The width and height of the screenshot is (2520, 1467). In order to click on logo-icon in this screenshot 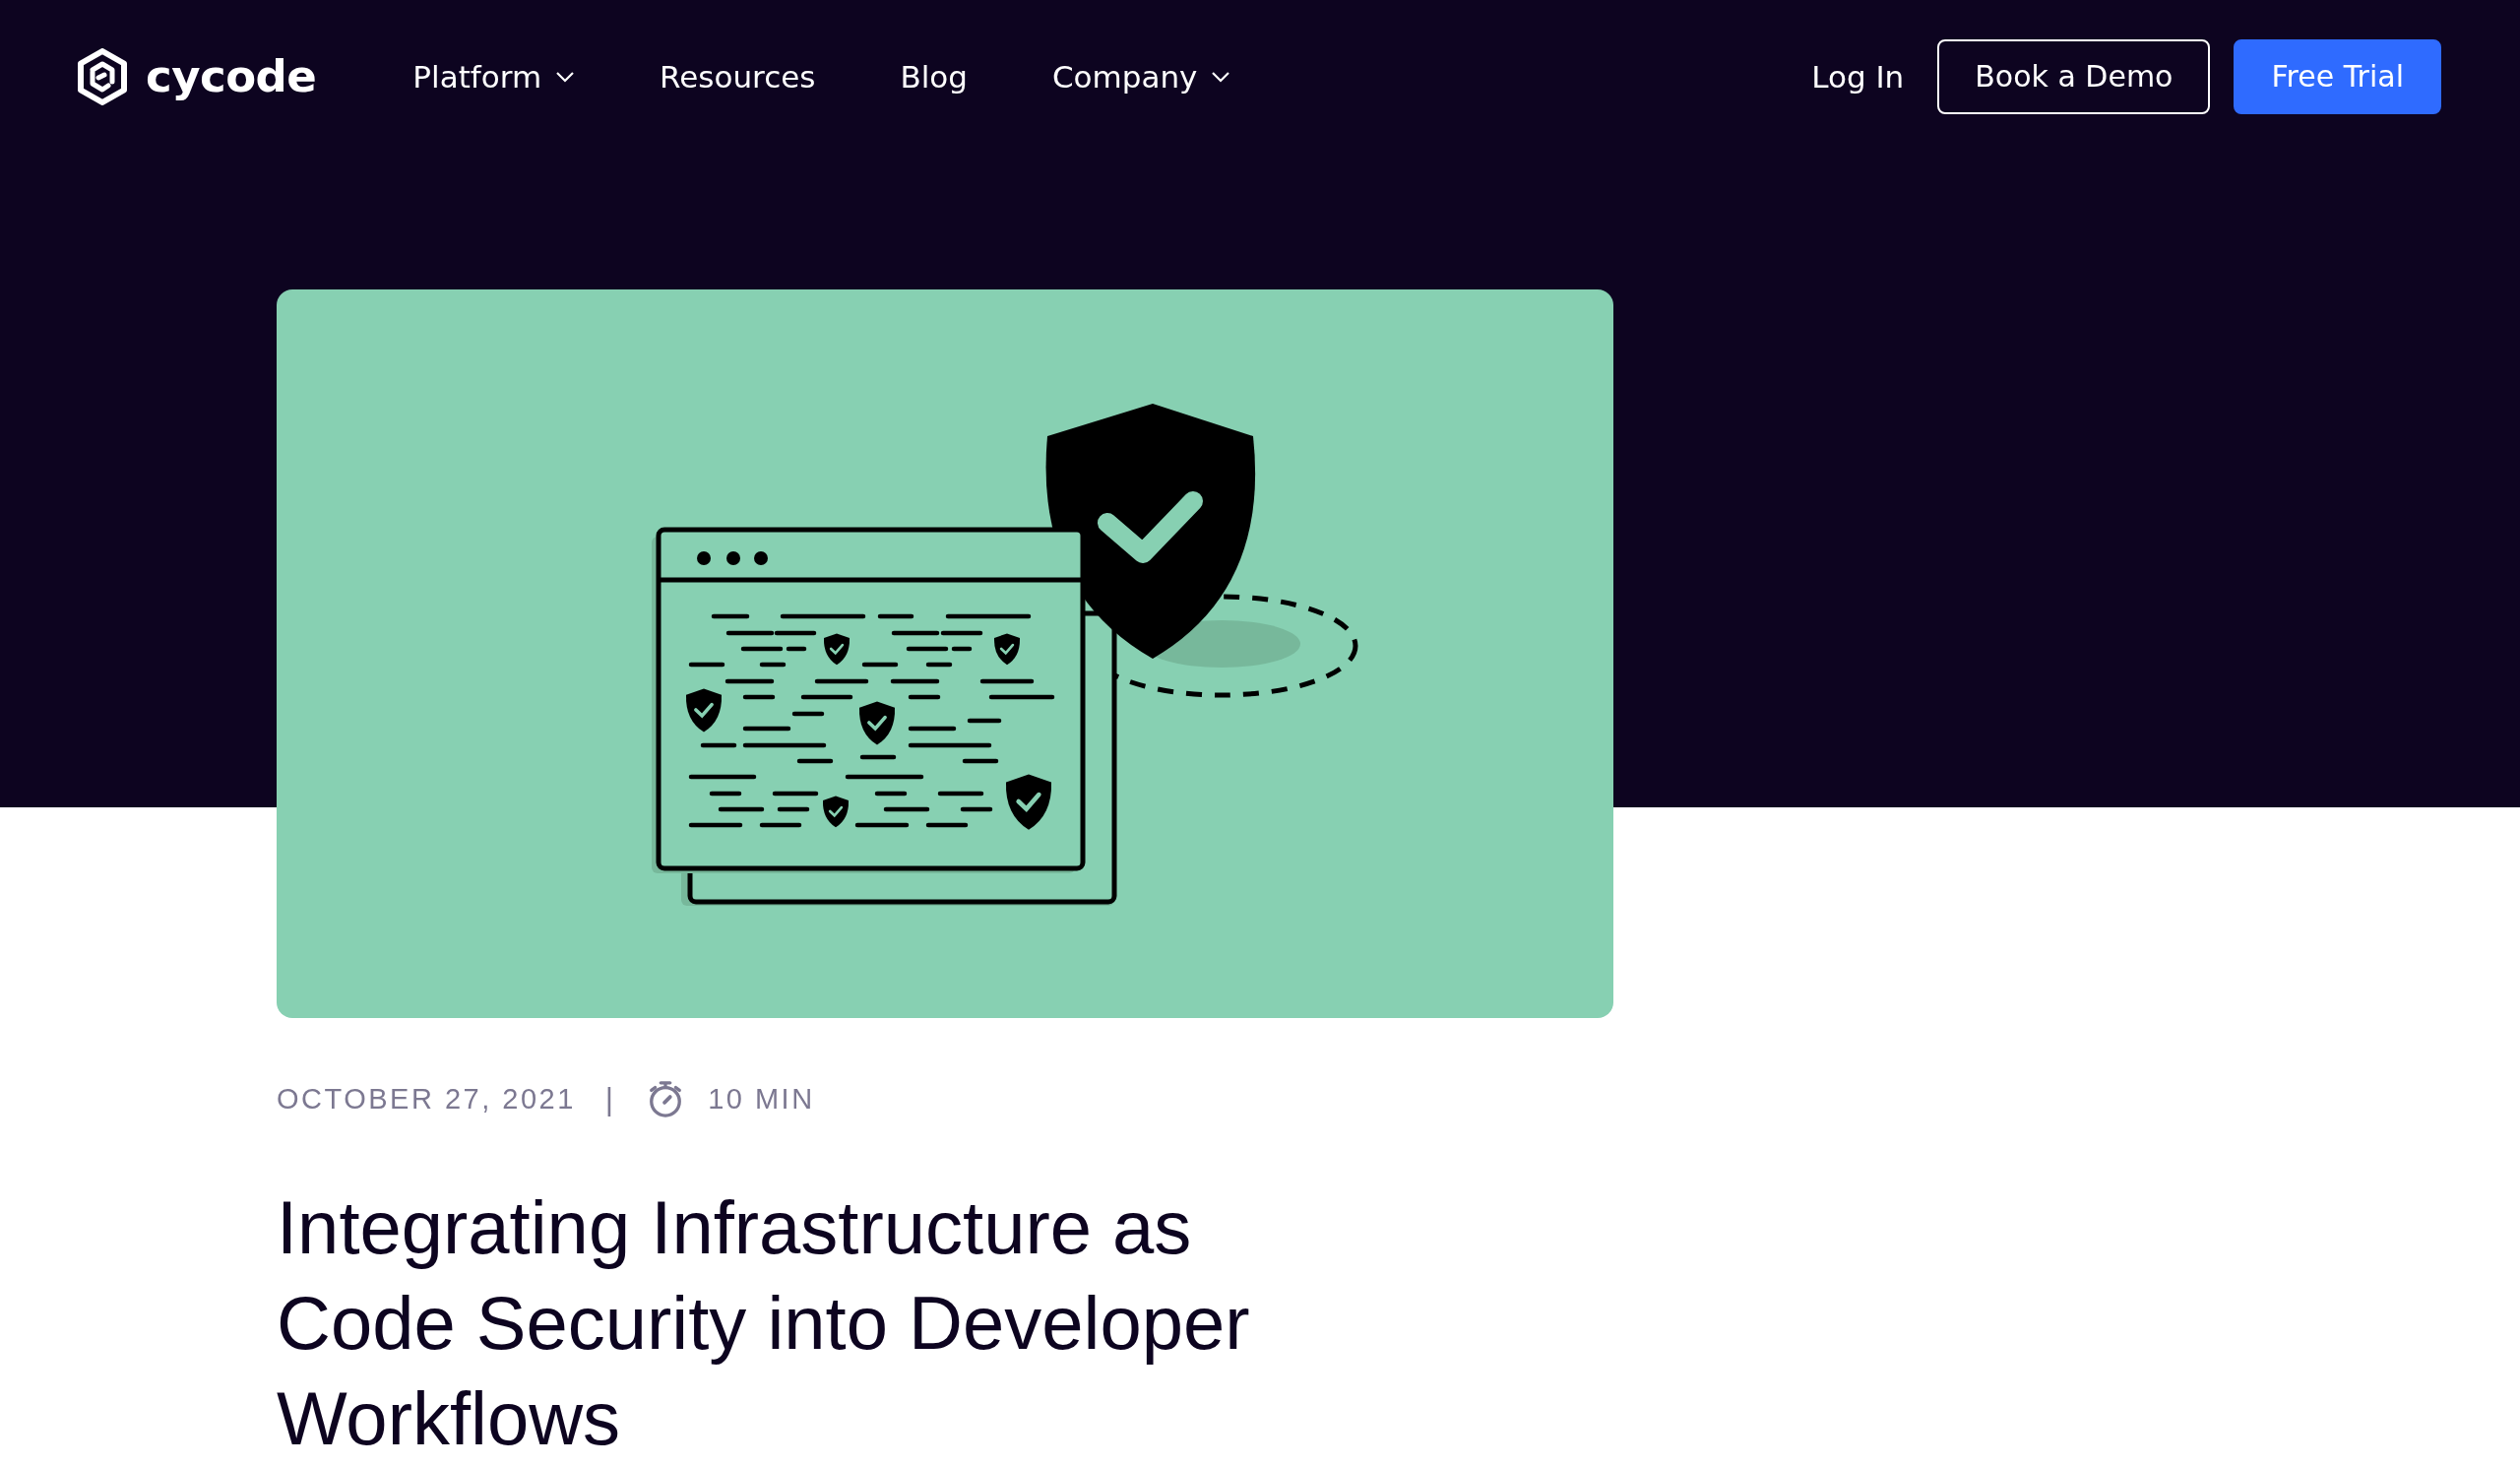, I will do `click(102, 76)`.